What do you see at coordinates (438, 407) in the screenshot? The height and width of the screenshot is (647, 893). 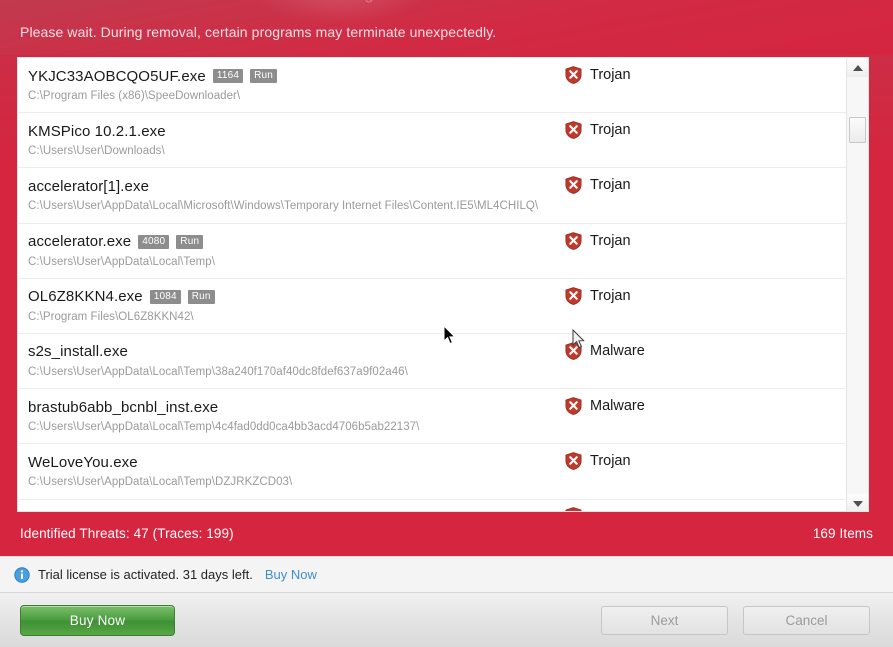 I see `row-filename-line: brastub6abb_bcnbl_inst.exe` at bounding box center [438, 407].